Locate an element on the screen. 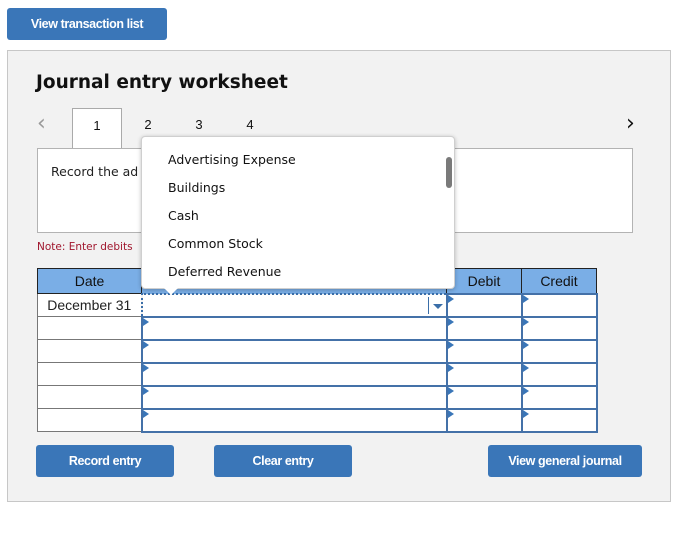 The width and height of the screenshot is (675, 534). date-cell: December 31 is located at coordinates (89, 305).